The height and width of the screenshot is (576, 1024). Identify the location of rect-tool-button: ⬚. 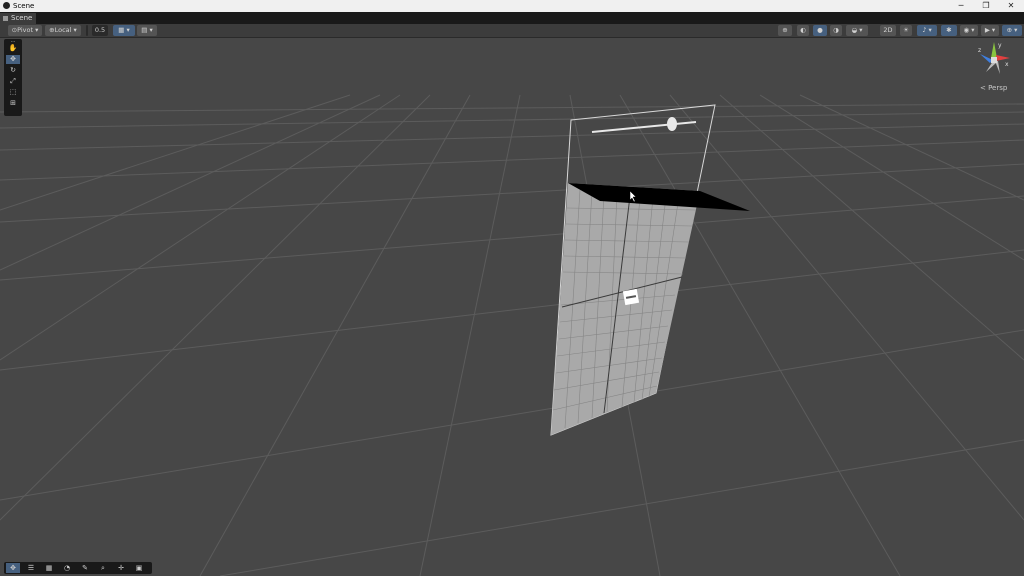
(13, 92).